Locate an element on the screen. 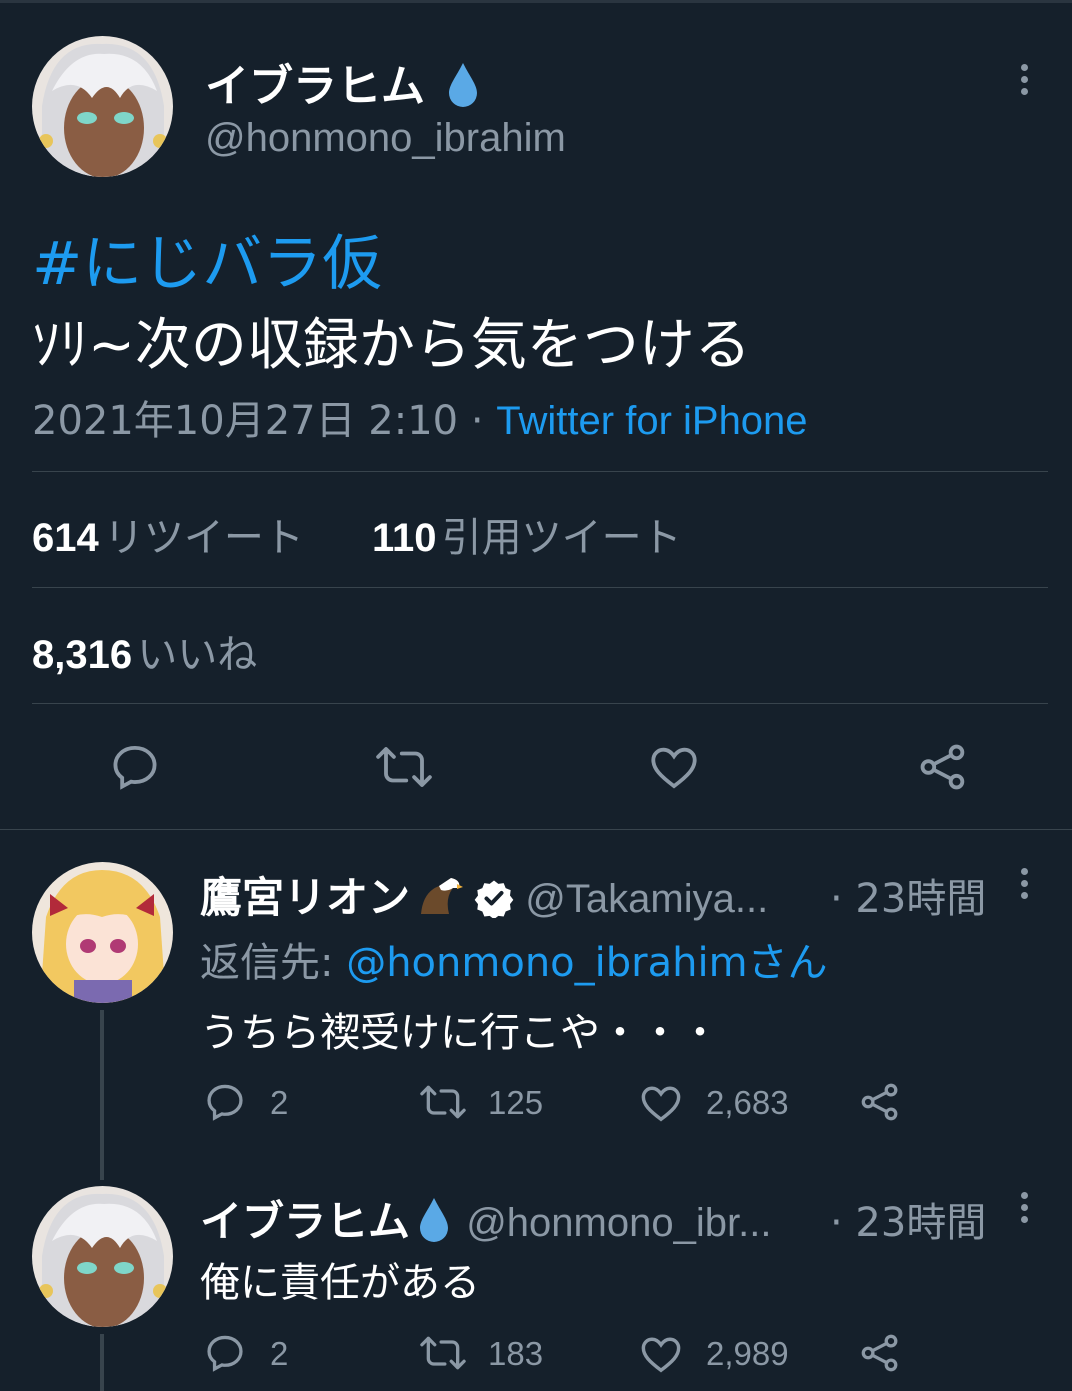 The image size is (1072, 1391). reply-author-name: 鷹宮リオン is located at coordinates (305, 897).